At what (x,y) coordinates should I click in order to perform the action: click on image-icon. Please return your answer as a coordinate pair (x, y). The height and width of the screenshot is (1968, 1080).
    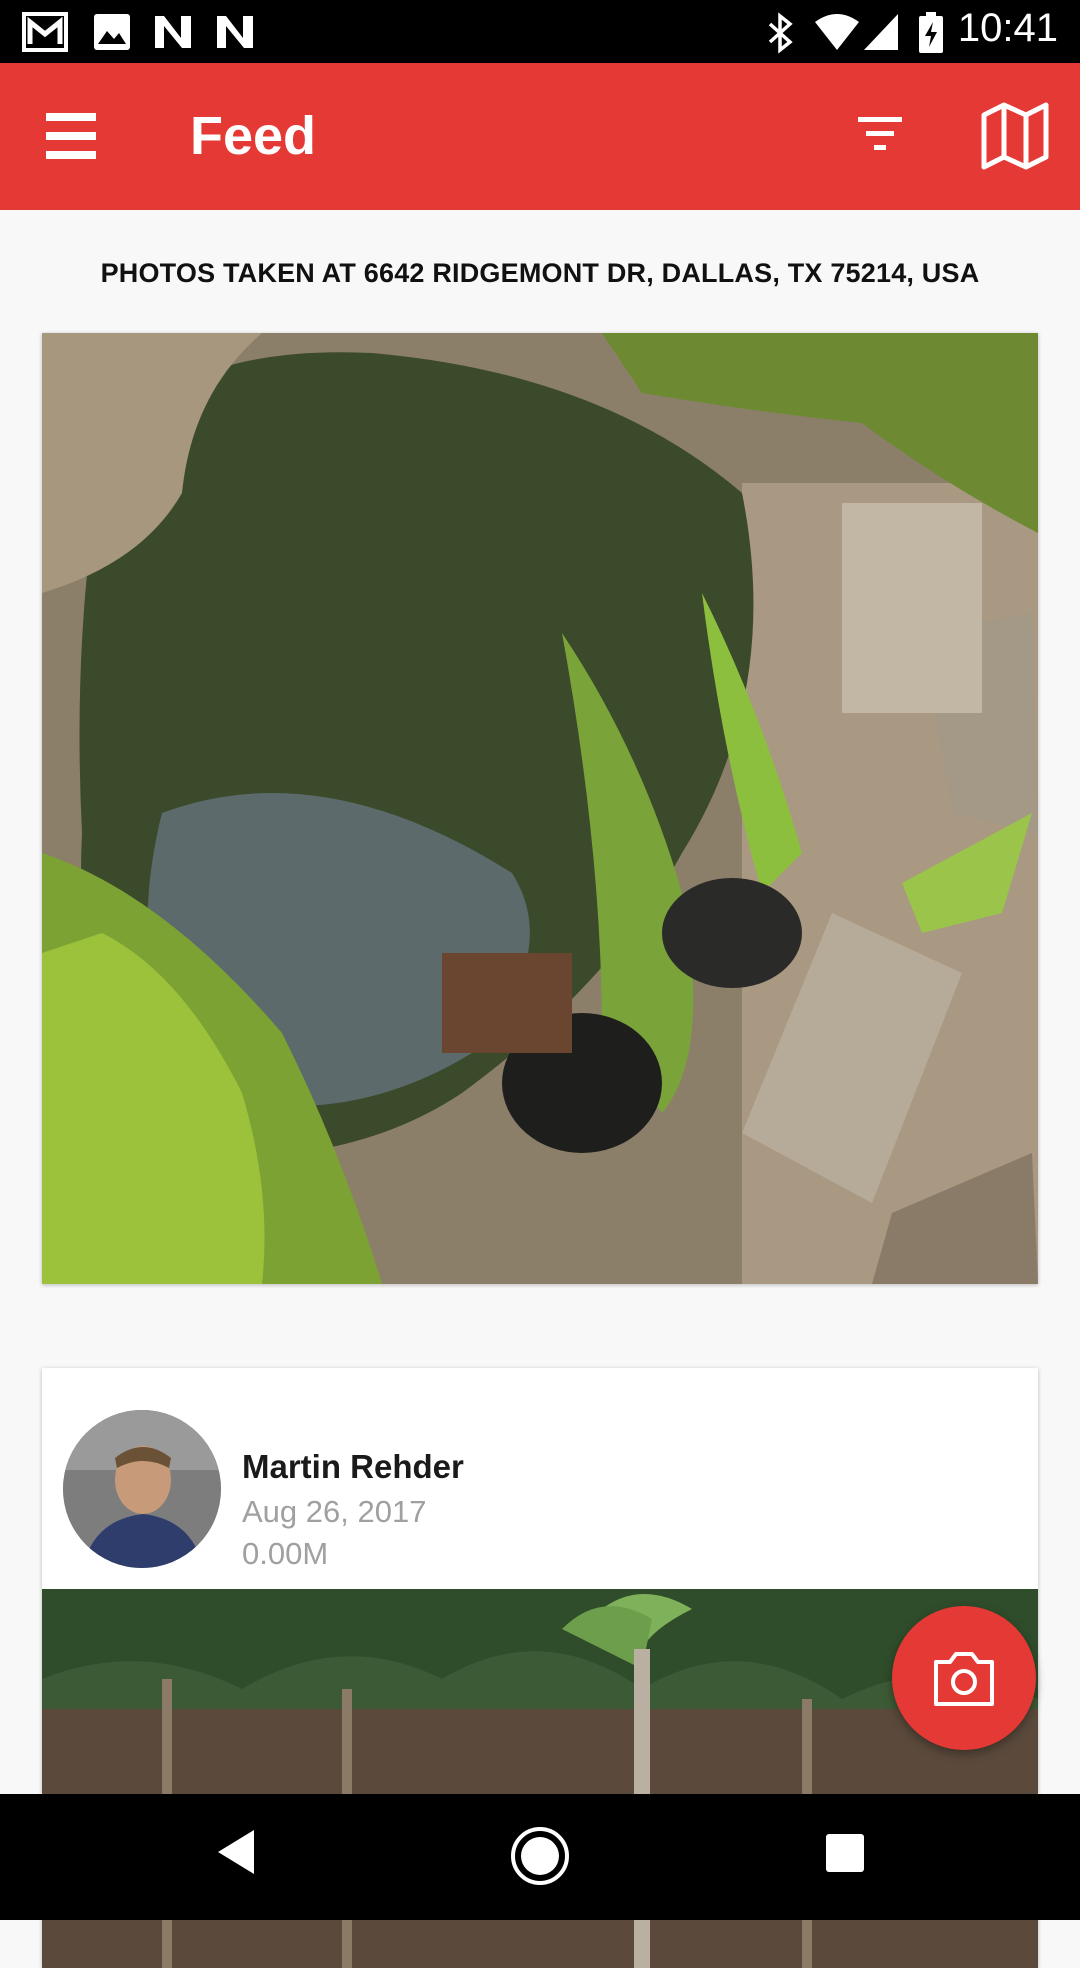
    Looking at the image, I should click on (112, 32).